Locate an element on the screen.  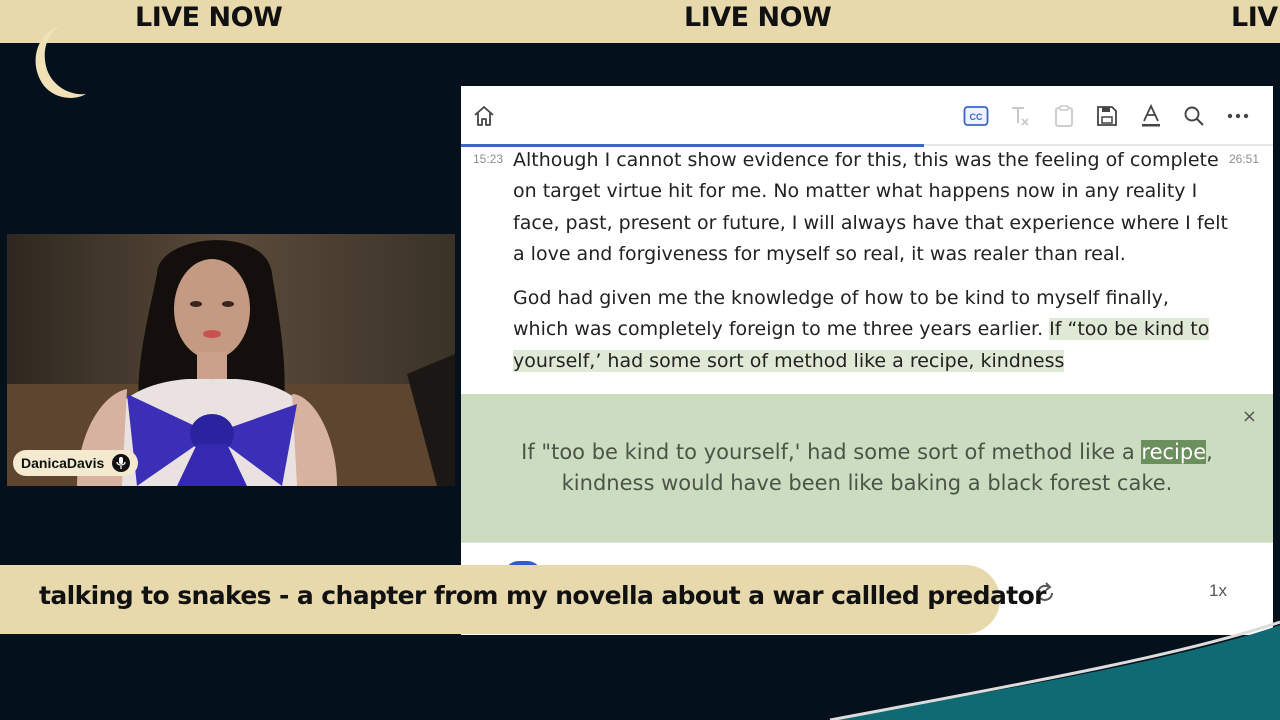
captions-label: CC is located at coordinates (976, 117).